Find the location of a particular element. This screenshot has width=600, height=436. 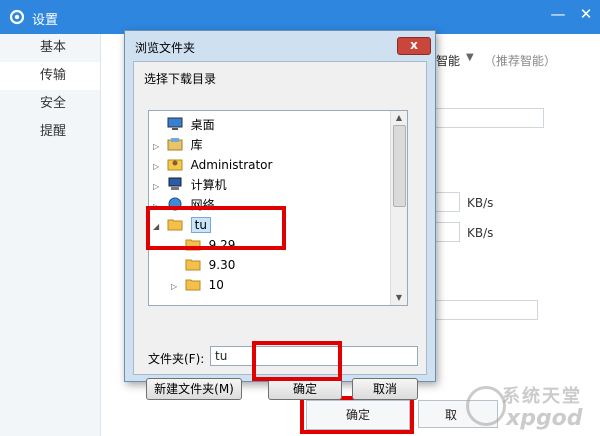

tree-scrollbar: ▲ ▼ is located at coordinates (398, 208).